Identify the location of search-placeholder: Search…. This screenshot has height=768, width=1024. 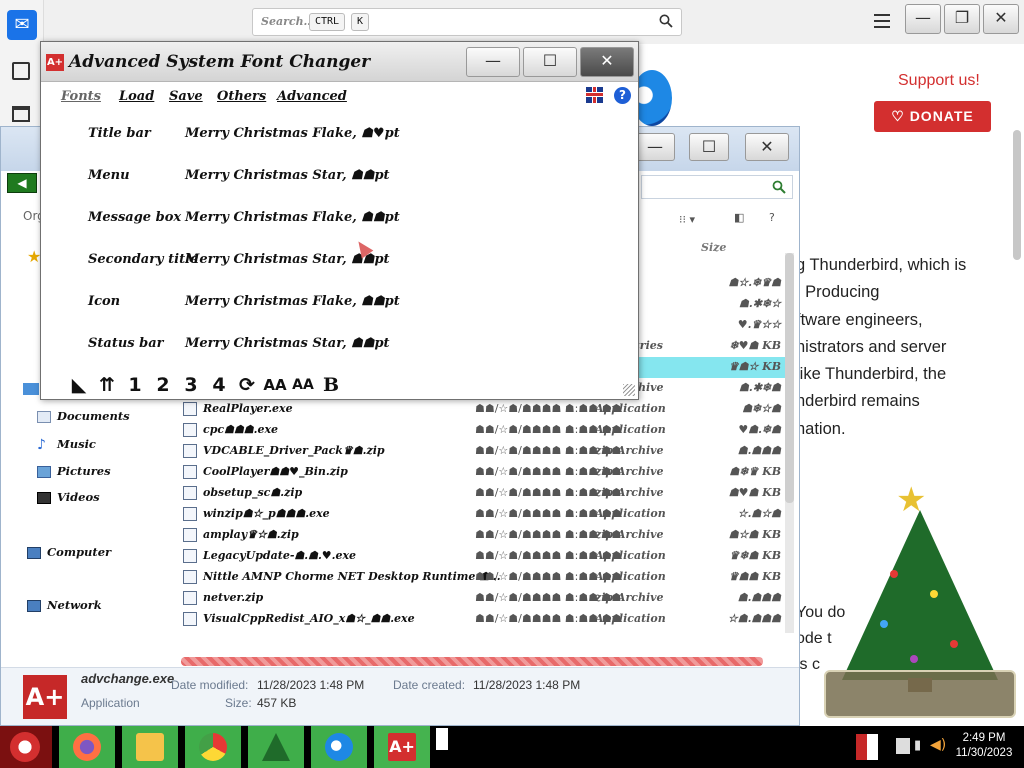
(288, 21).